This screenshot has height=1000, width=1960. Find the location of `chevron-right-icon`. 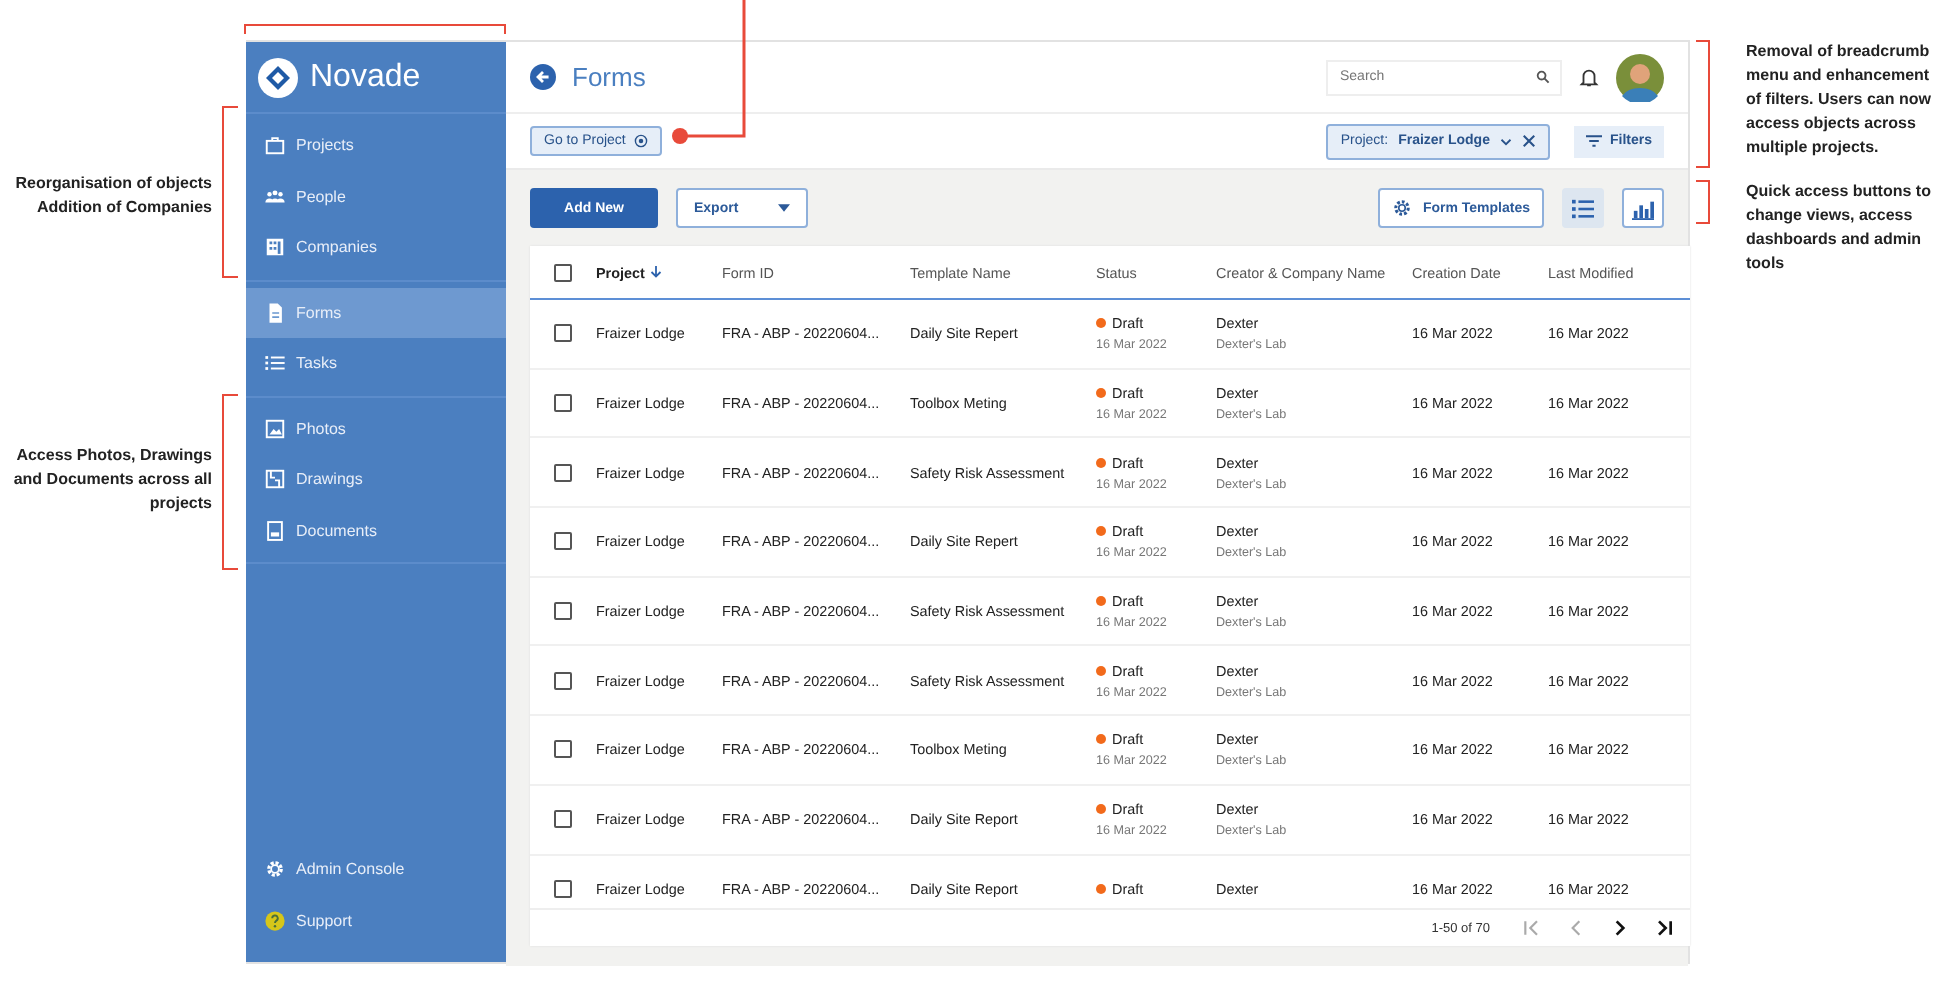

chevron-right-icon is located at coordinates (1620, 928).